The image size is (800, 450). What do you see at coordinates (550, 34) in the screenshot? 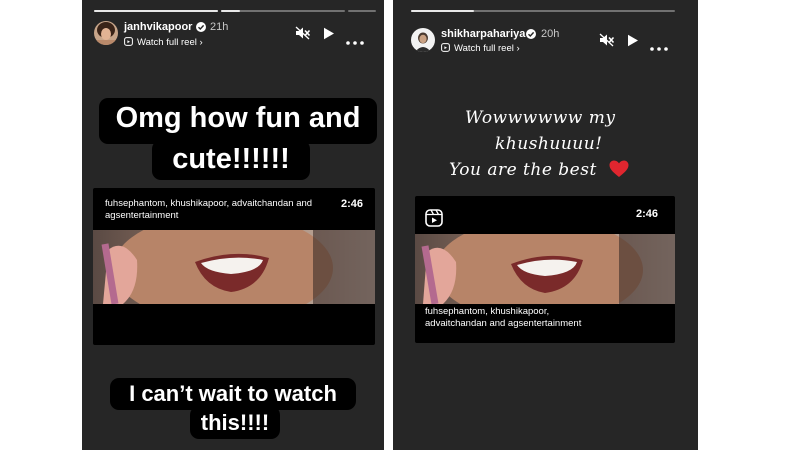
I see `timestamp: 20h` at bounding box center [550, 34].